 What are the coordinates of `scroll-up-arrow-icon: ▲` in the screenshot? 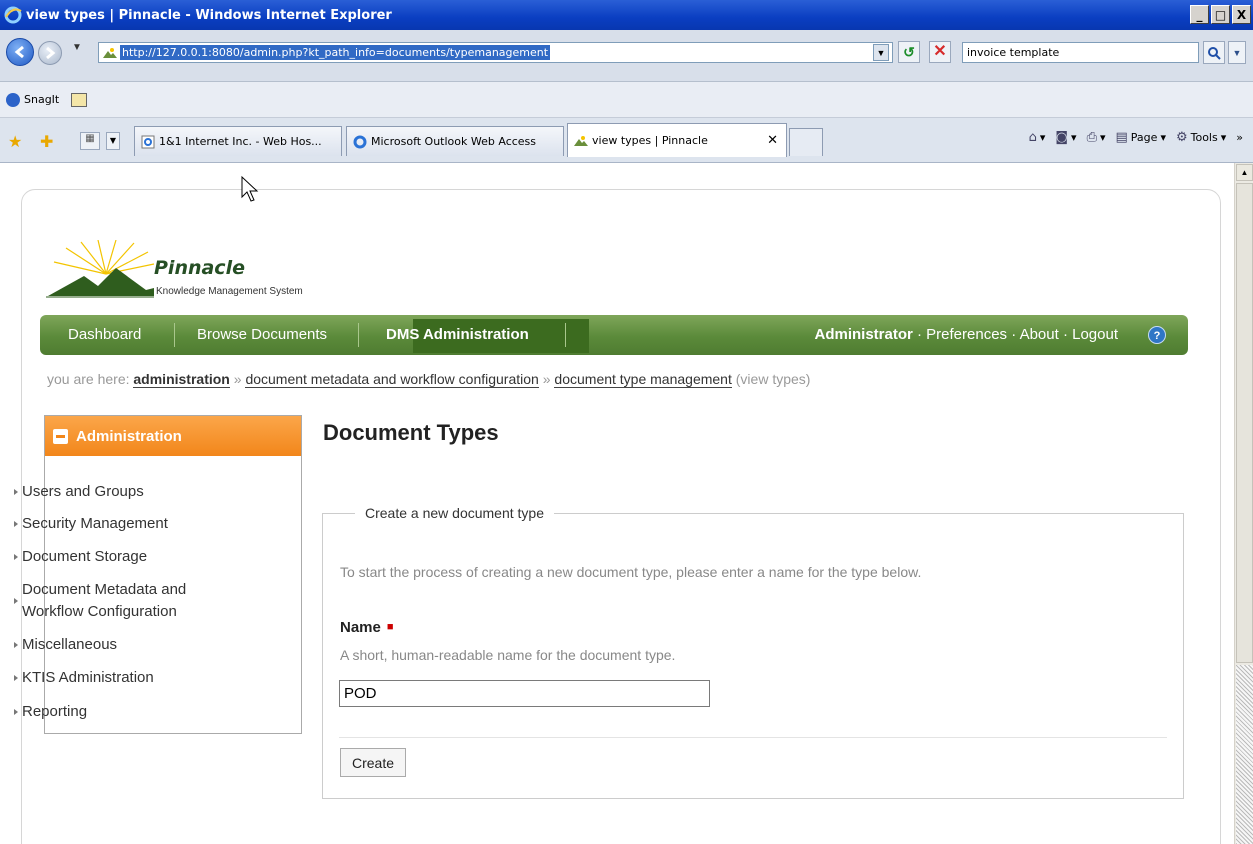 It's located at (1244, 172).